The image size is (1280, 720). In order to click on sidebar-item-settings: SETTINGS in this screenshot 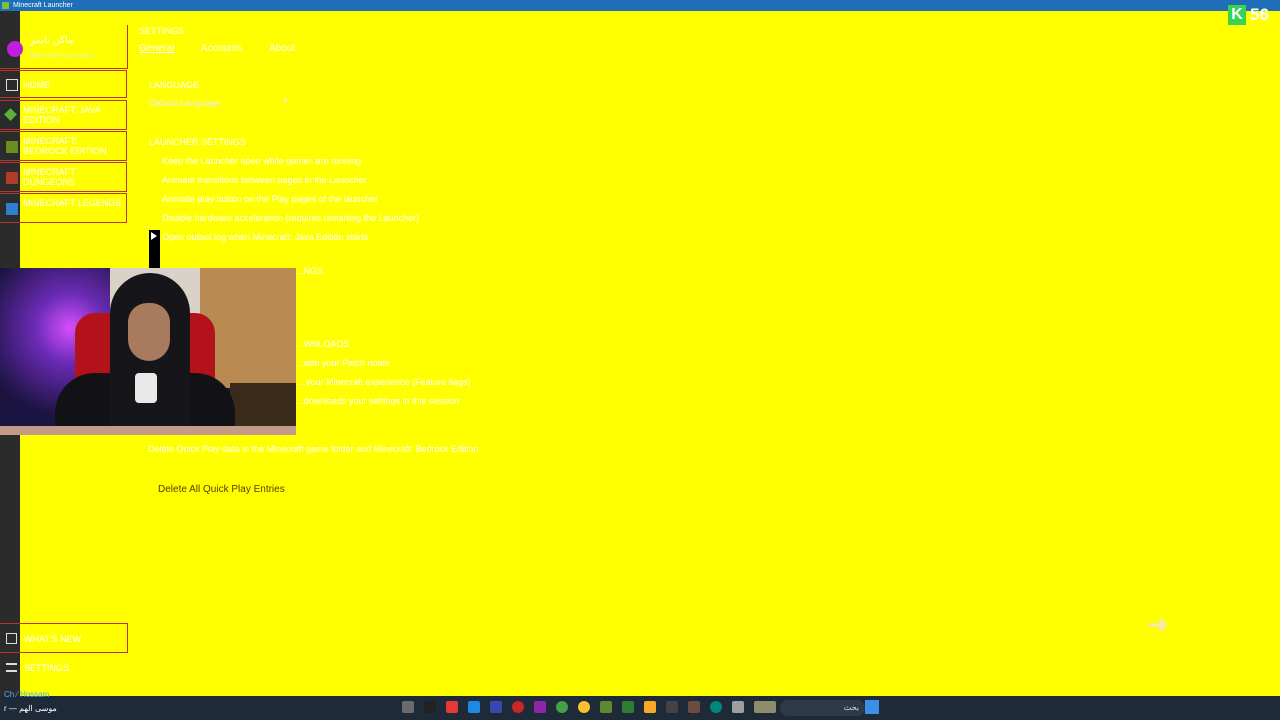, I will do `click(64, 669)`.